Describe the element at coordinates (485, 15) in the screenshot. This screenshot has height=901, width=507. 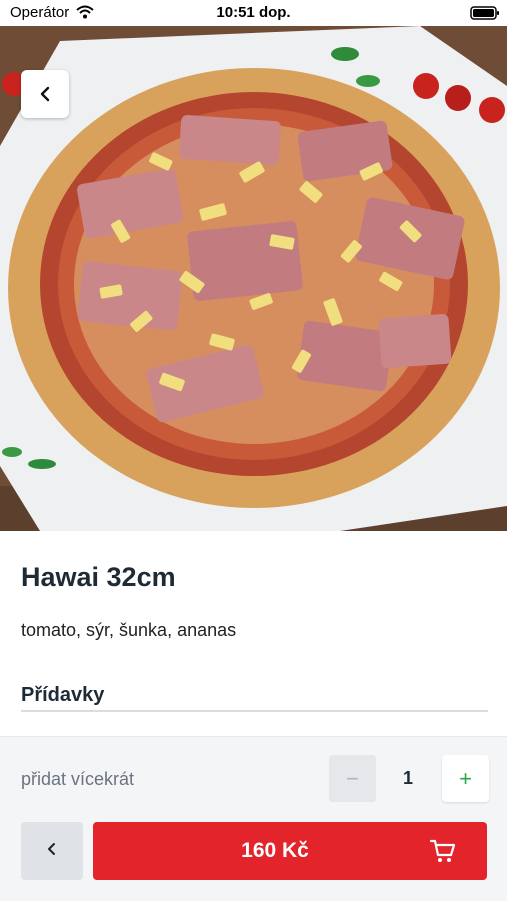
I see `battery-icon` at that location.